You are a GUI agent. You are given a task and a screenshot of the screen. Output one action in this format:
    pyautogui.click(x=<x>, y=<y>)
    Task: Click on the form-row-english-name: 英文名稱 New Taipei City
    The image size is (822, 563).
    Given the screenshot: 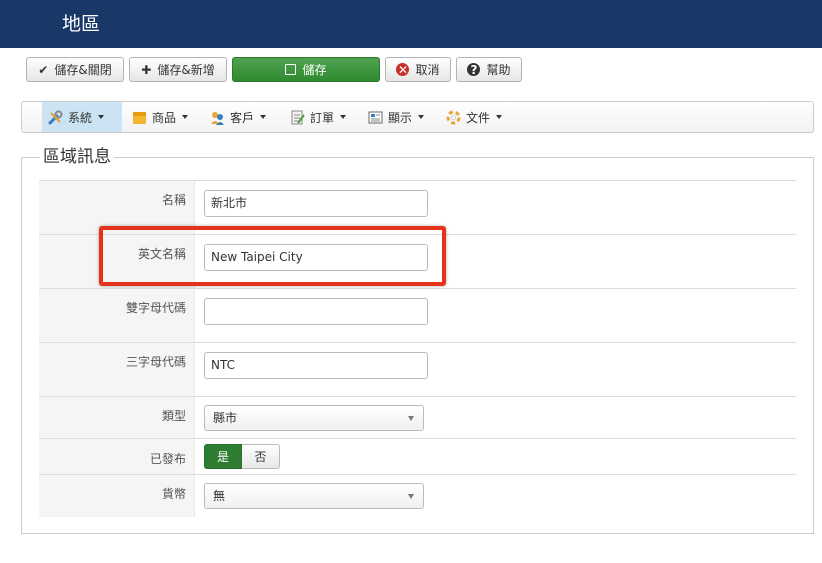 What is the action you would take?
    pyautogui.click(x=417, y=261)
    